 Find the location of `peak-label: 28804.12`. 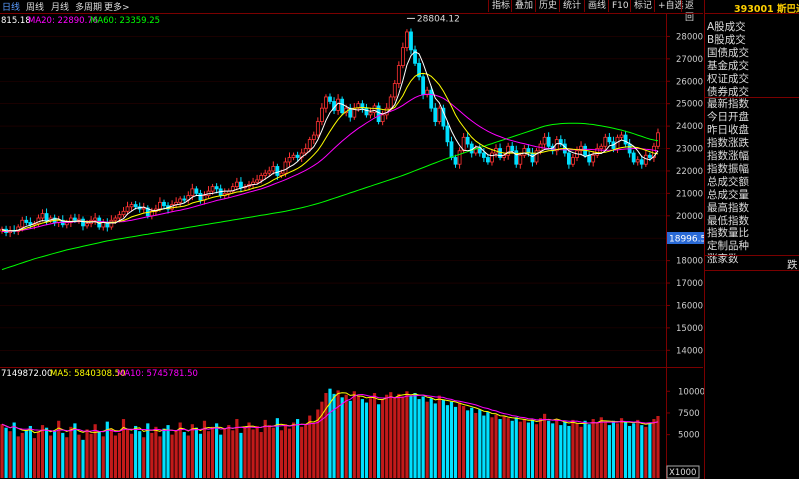

peak-label: 28804.12 is located at coordinates (438, 19).